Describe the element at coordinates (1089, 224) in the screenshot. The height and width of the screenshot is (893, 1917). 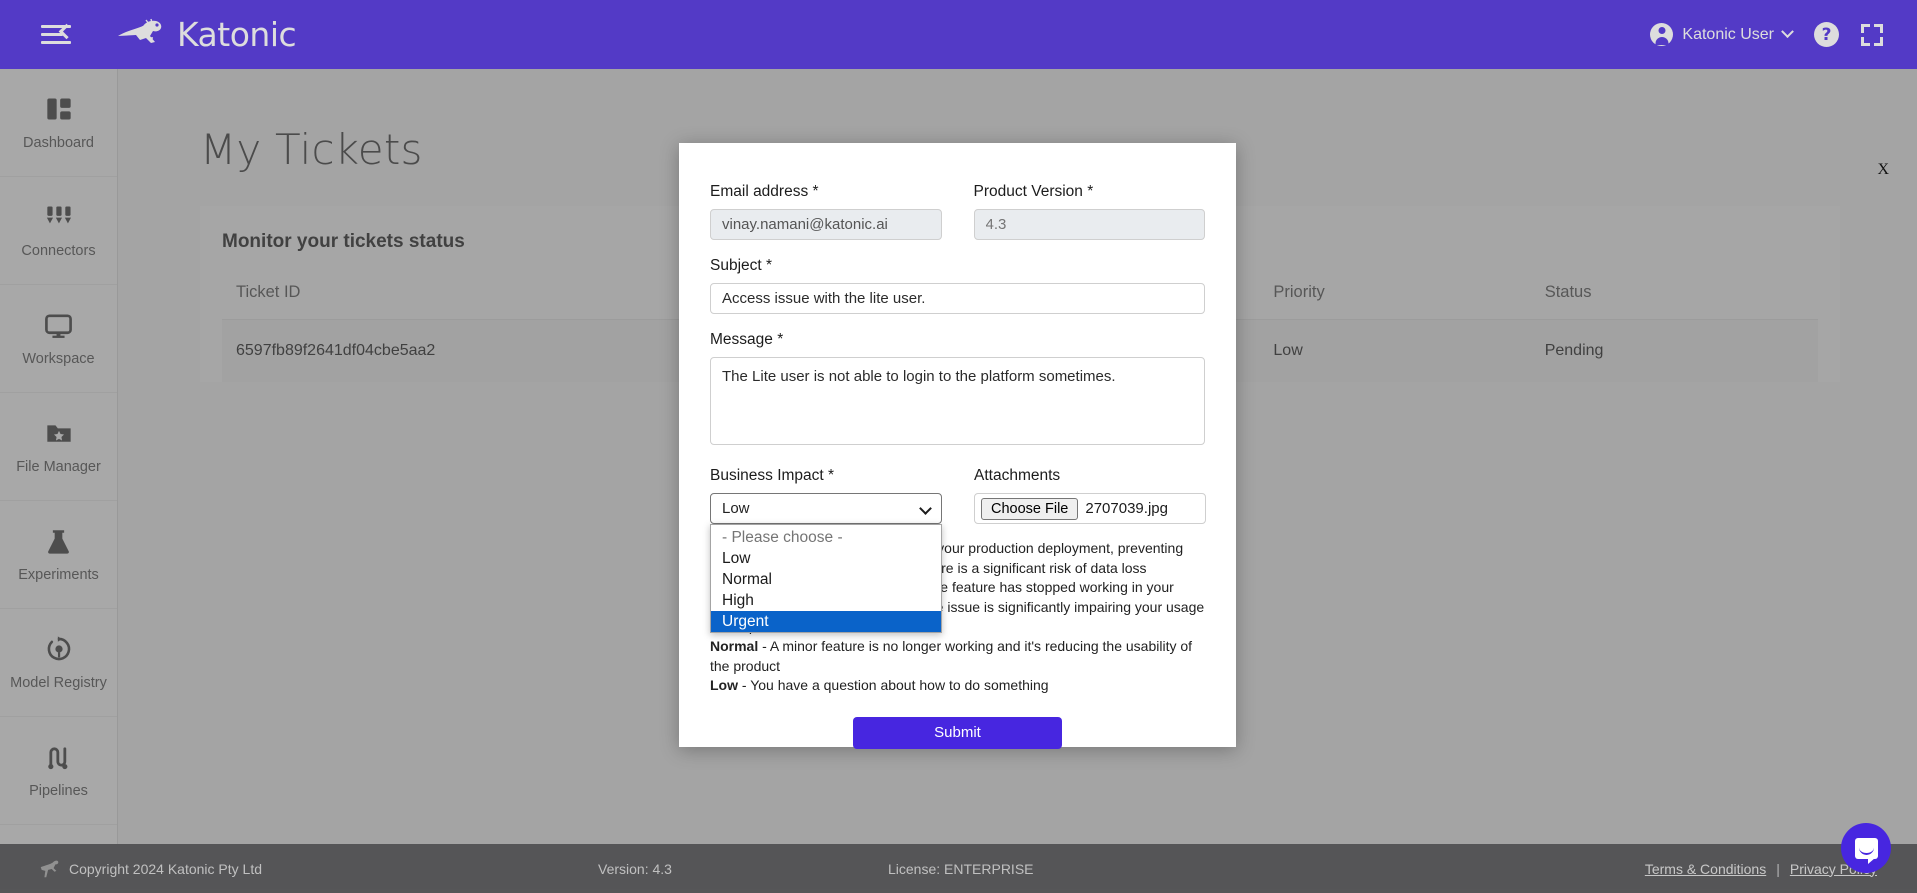
I see `product-version-field` at that location.